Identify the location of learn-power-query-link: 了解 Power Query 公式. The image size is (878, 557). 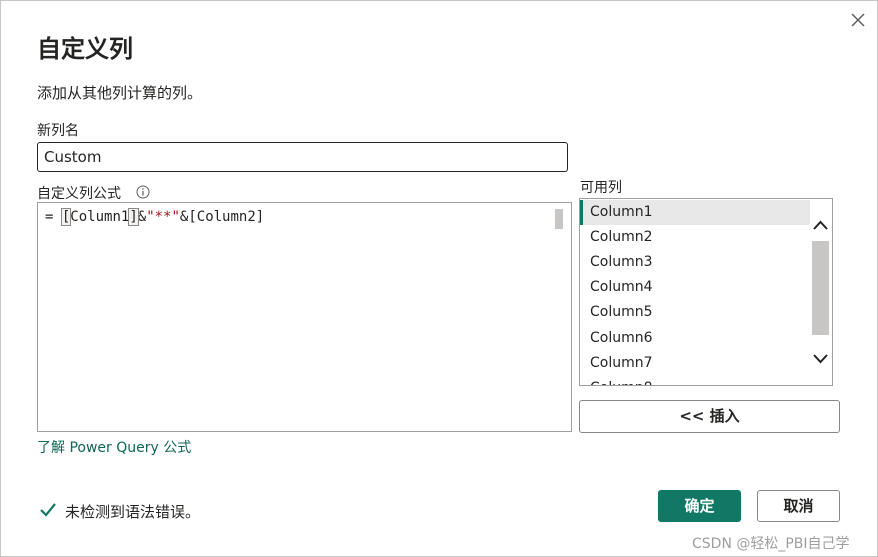
(114, 447).